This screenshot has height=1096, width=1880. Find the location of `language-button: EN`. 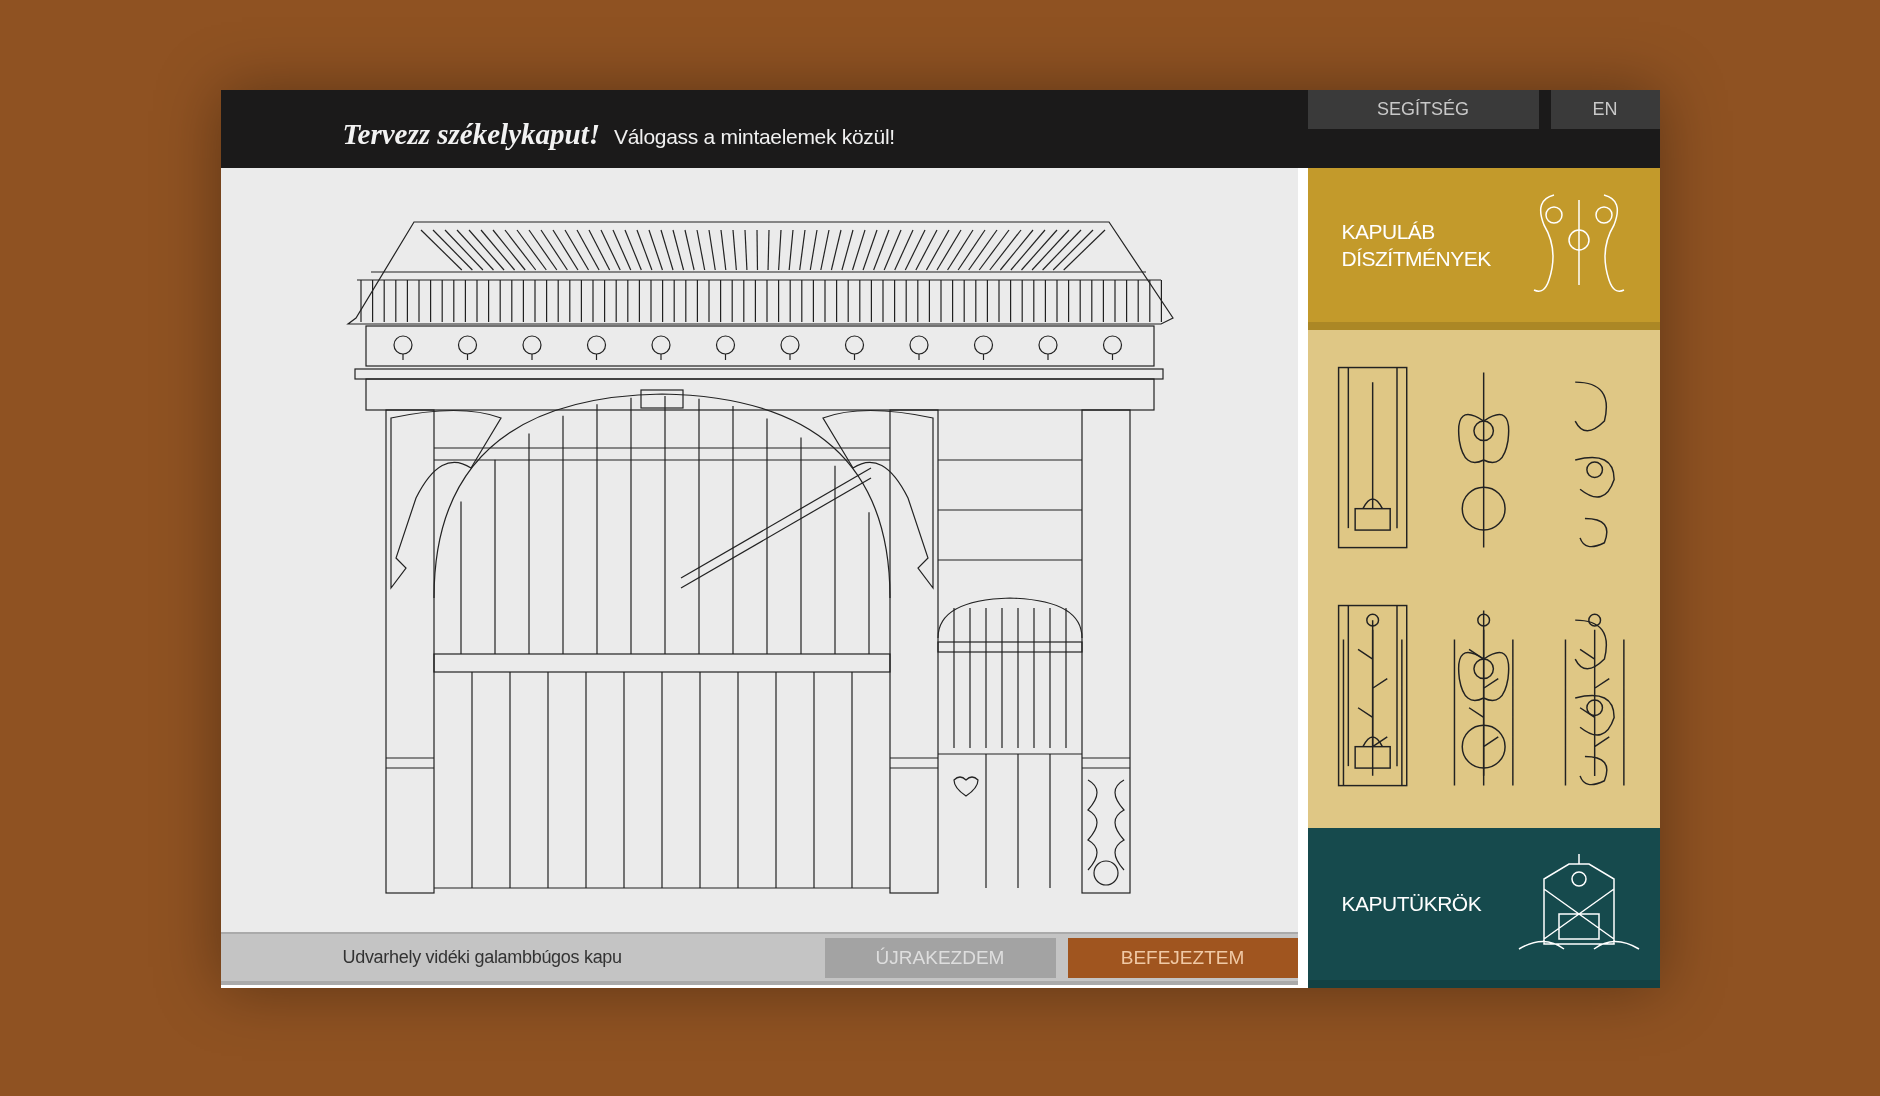

language-button: EN is located at coordinates (1605, 109).